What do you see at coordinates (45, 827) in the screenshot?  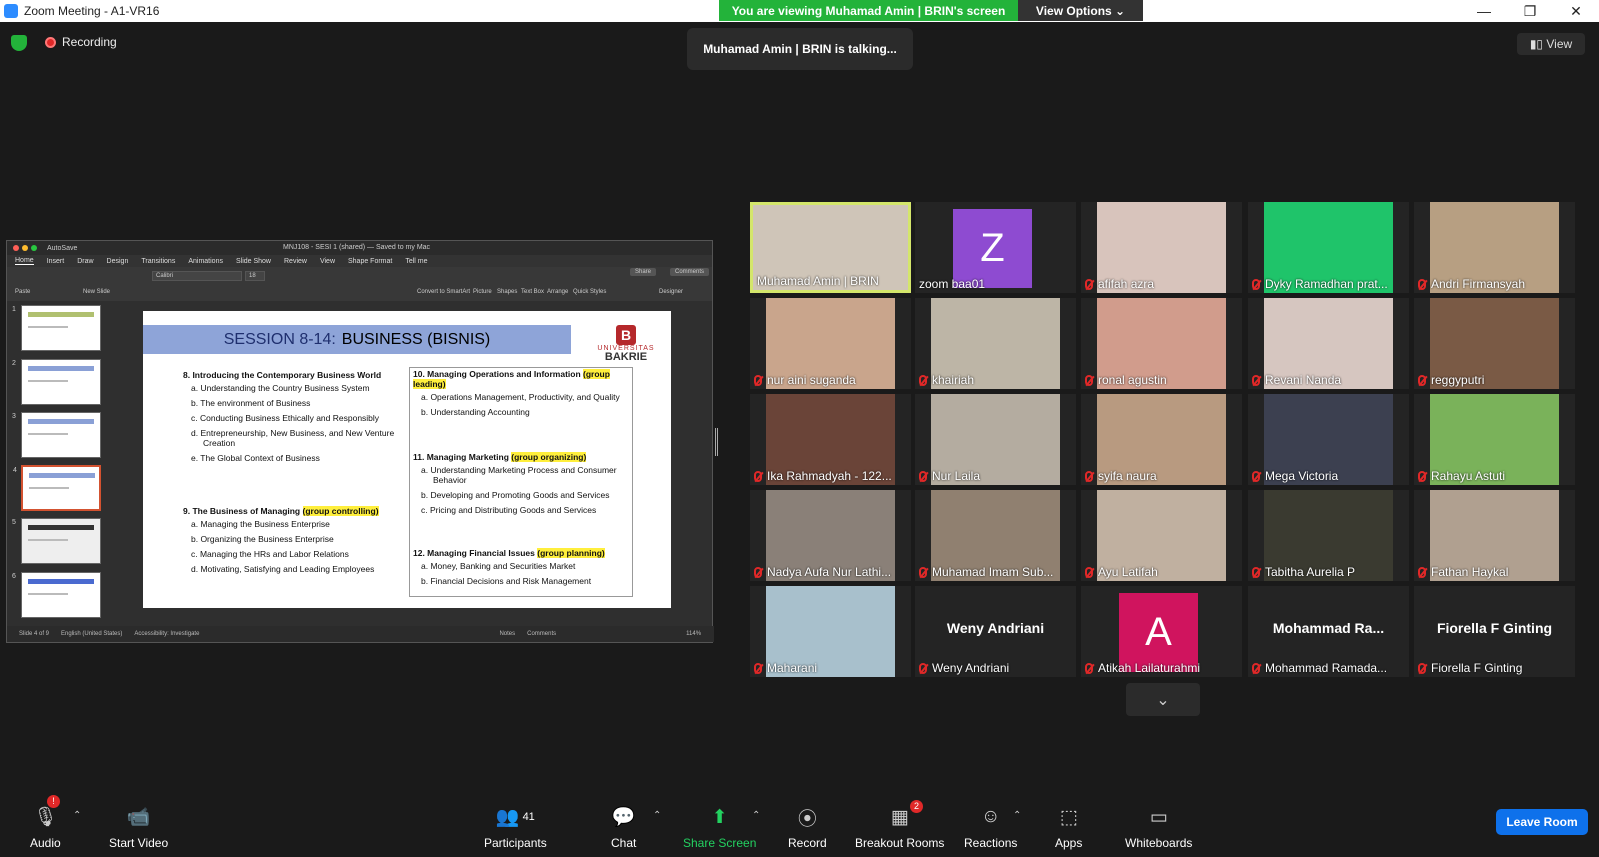 I see `audio-button: 🎙 Audio` at bounding box center [45, 827].